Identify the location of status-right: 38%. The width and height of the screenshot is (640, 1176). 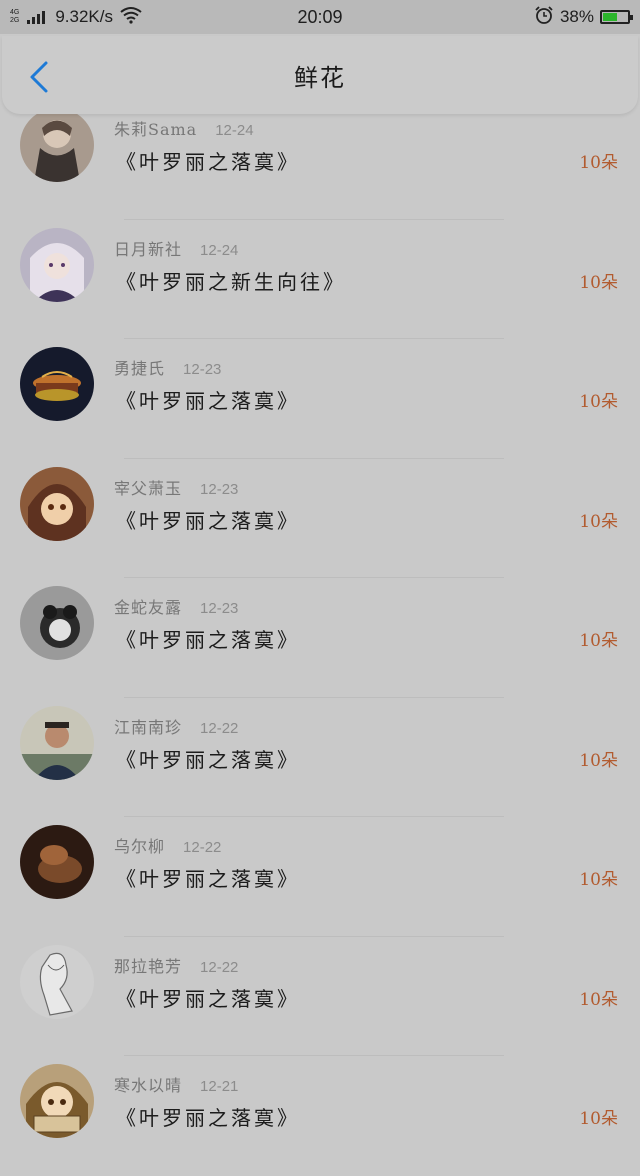
(583, 17).